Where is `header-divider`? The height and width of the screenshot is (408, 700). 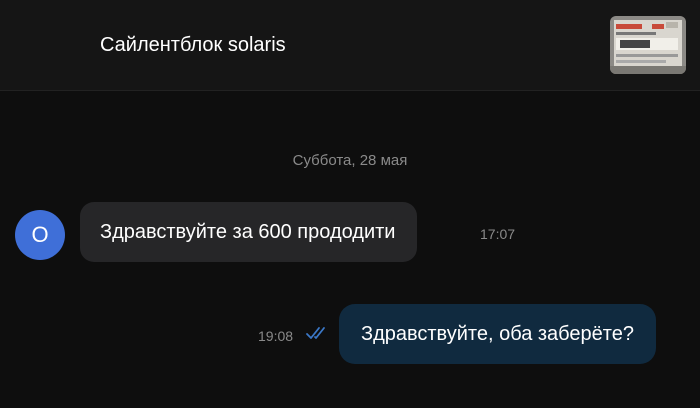 header-divider is located at coordinates (350, 90).